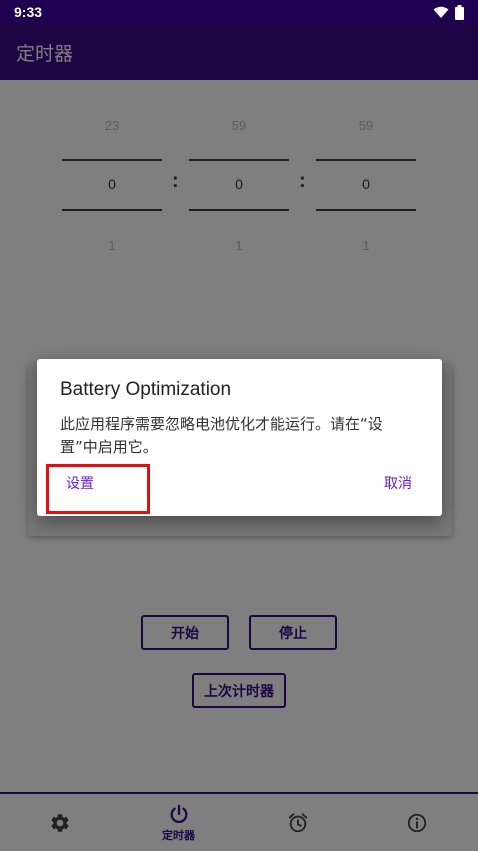 The width and height of the screenshot is (478, 851). What do you see at coordinates (28, 12) in the screenshot?
I see `status-time: 9:33` at bounding box center [28, 12].